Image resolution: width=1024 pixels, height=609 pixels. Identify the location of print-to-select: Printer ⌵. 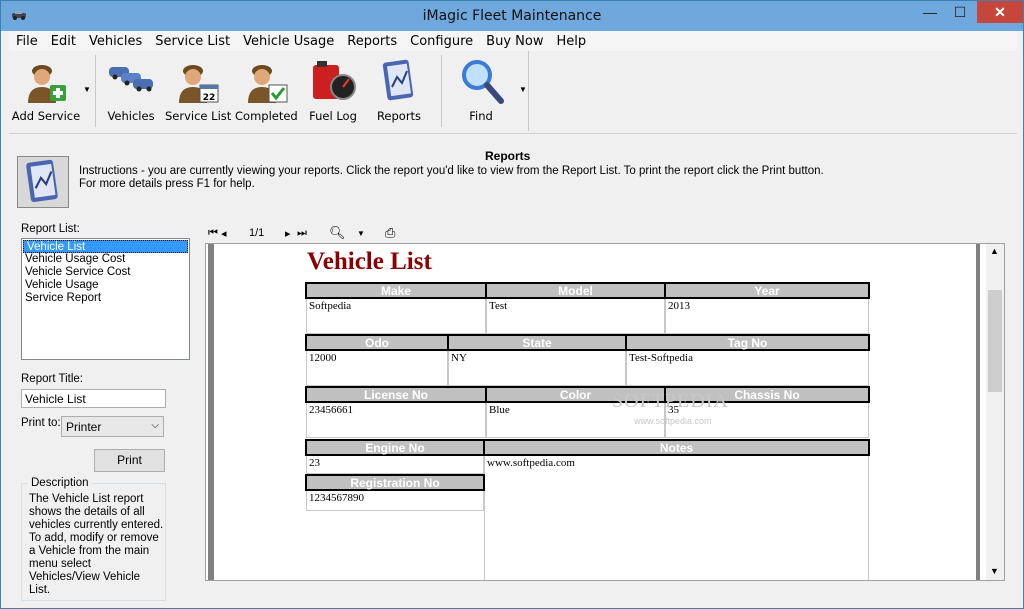
(112, 426).